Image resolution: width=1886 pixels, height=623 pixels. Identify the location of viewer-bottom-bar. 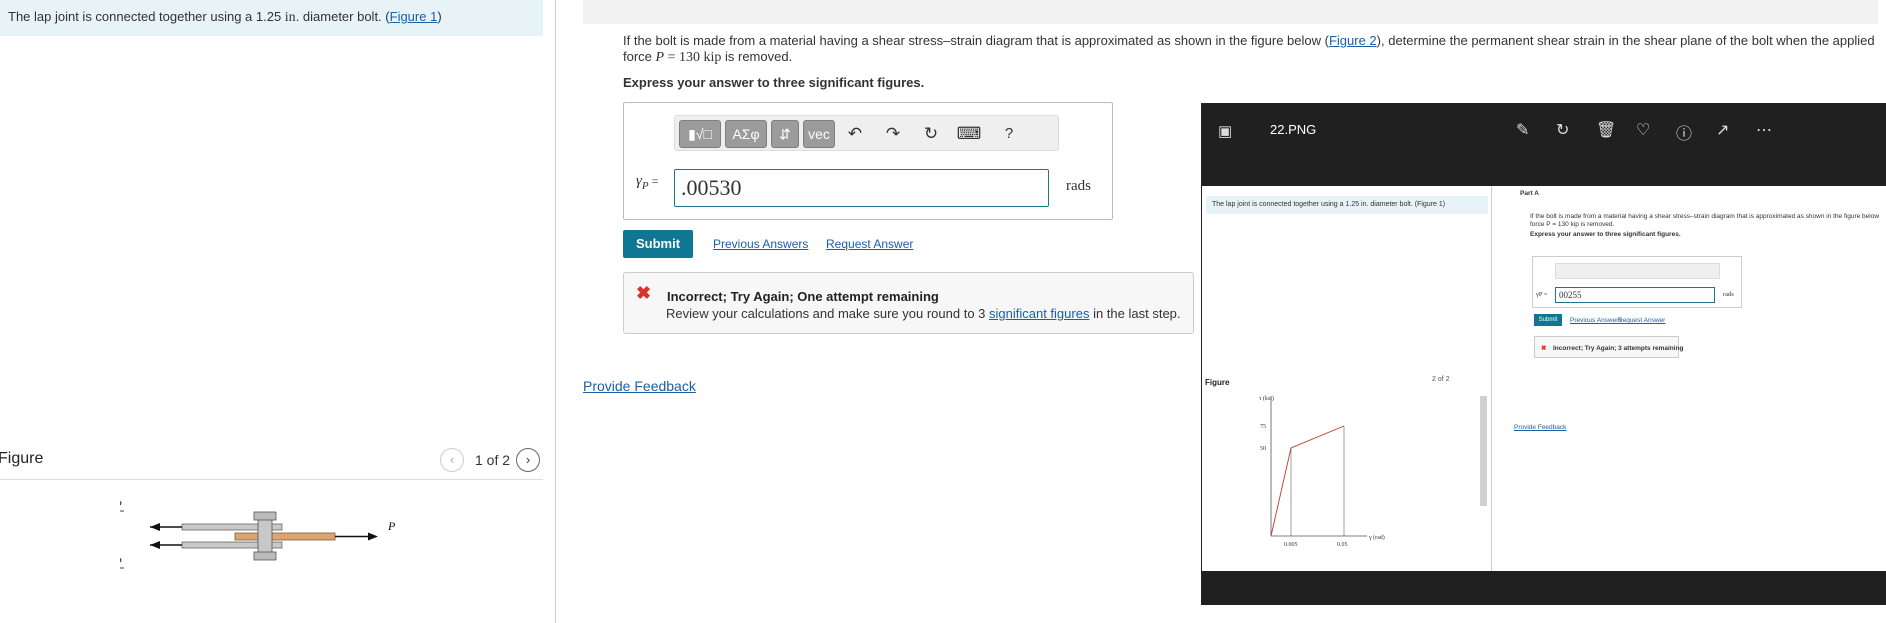
(1544, 588).